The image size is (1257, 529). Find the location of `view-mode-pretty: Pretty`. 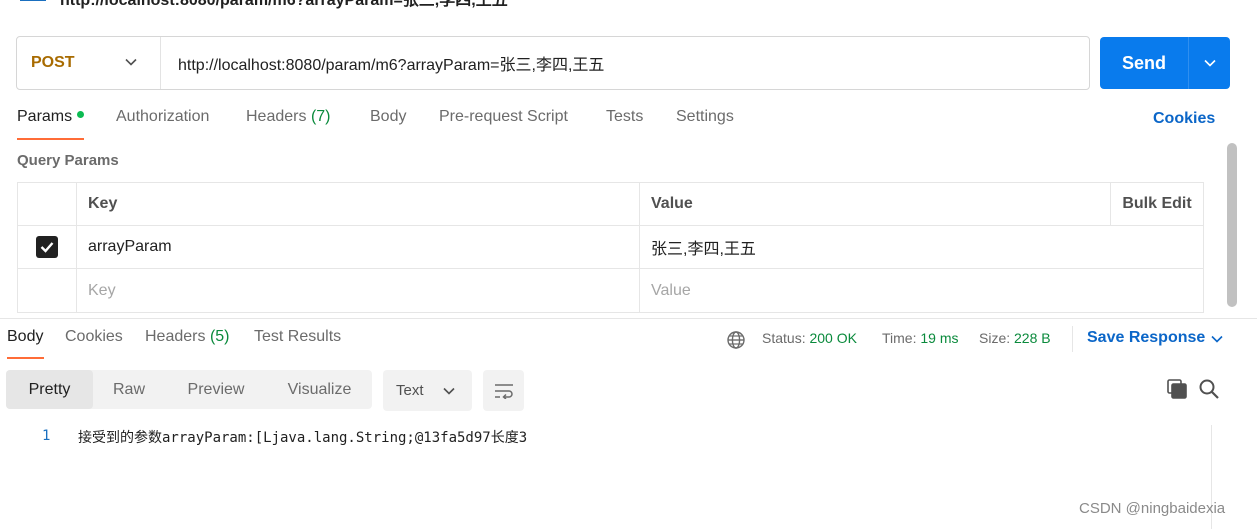

view-mode-pretty: Pretty is located at coordinates (49, 389).